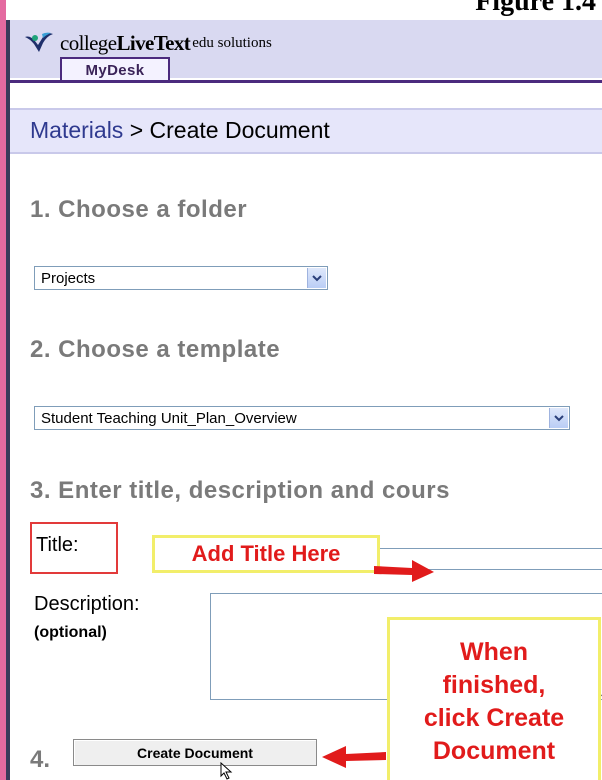 The height and width of the screenshot is (780, 602). What do you see at coordinates (494, 698) in the screenshot?
I see `finish-note: When finished, click Create Document` at bounding box center [494, 698].